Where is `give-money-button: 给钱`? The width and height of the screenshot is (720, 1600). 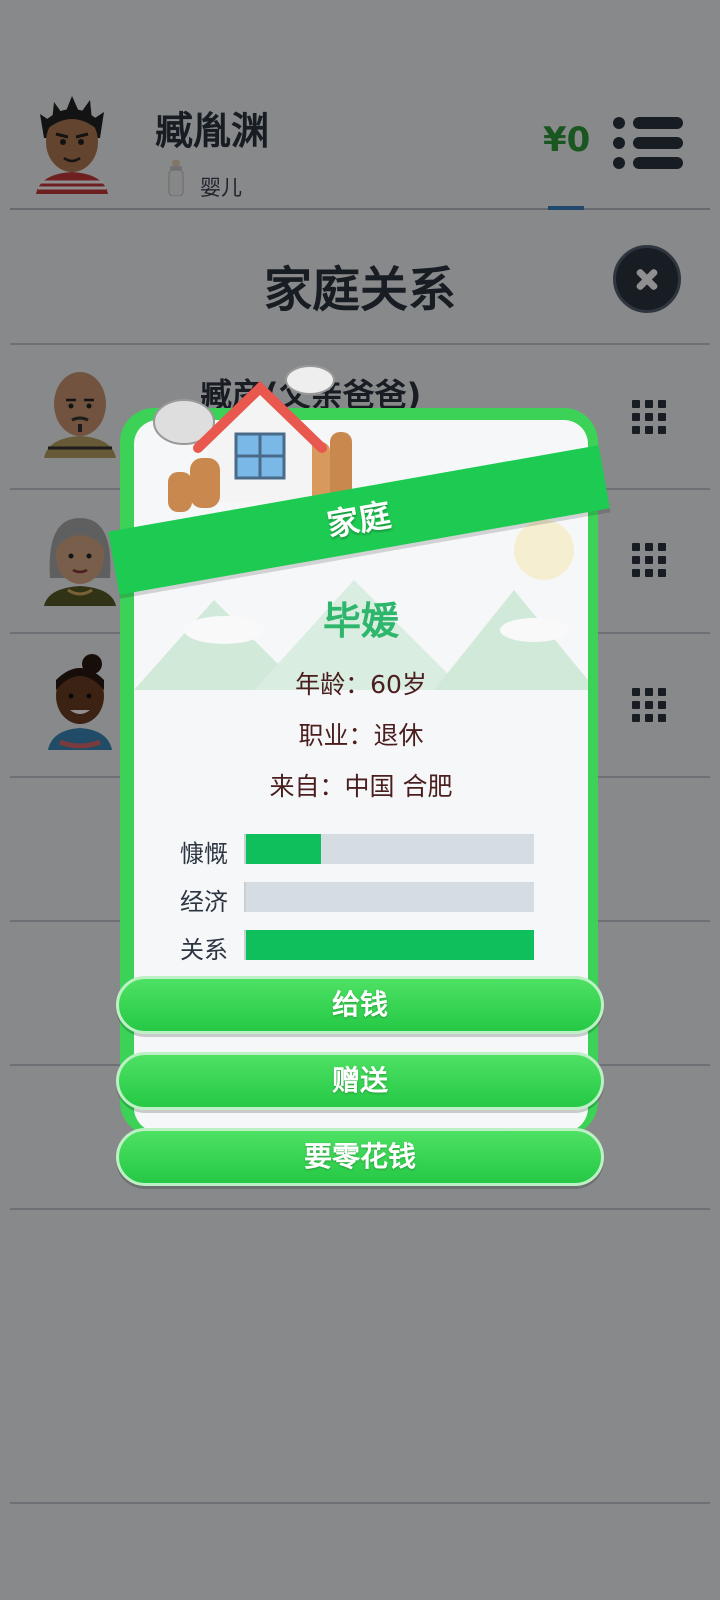 give-money-button: 给钱 is located at coordinates (360, 1005).